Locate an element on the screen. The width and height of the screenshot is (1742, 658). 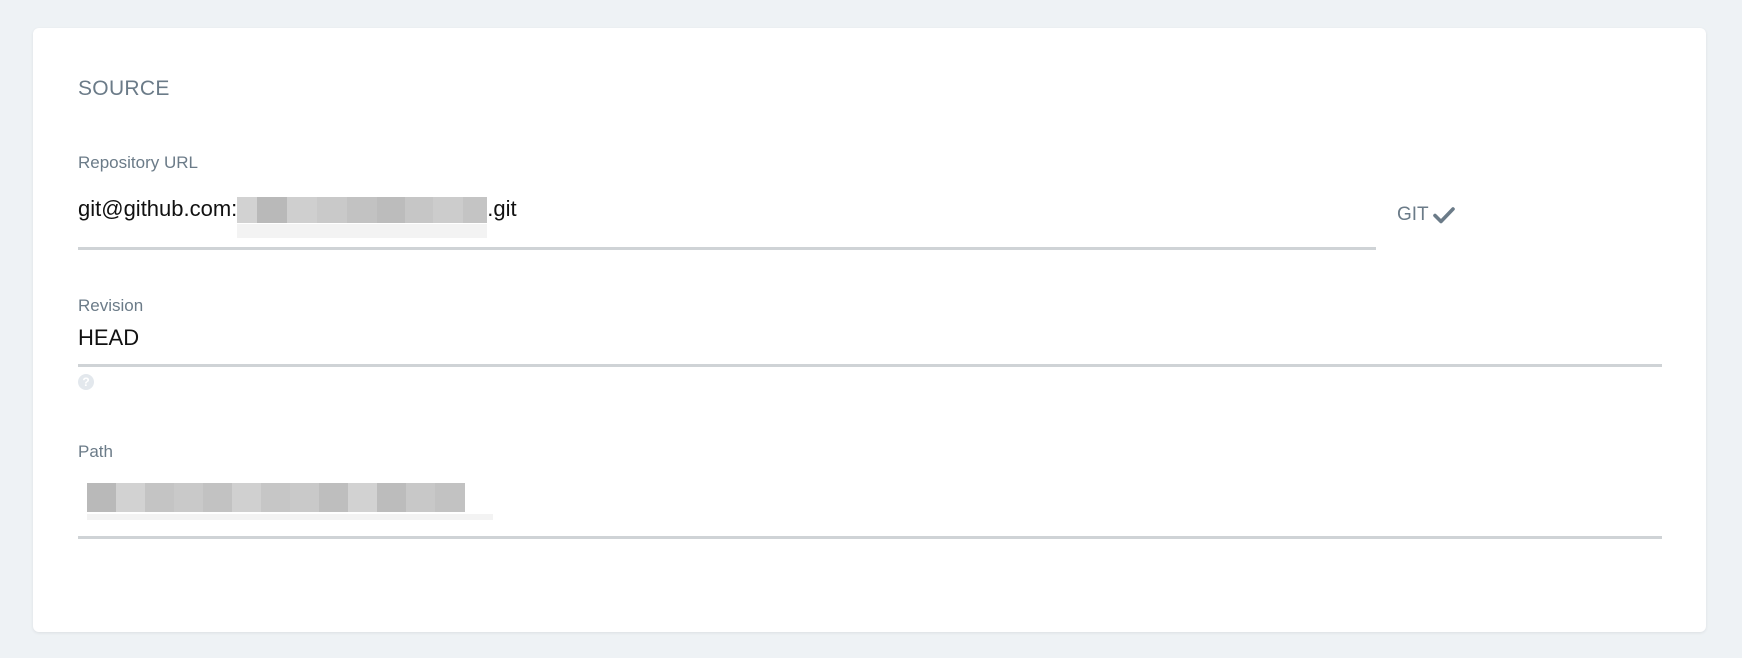
repository-url-prefix: git@github.com: is located at coordinates (158, 208).